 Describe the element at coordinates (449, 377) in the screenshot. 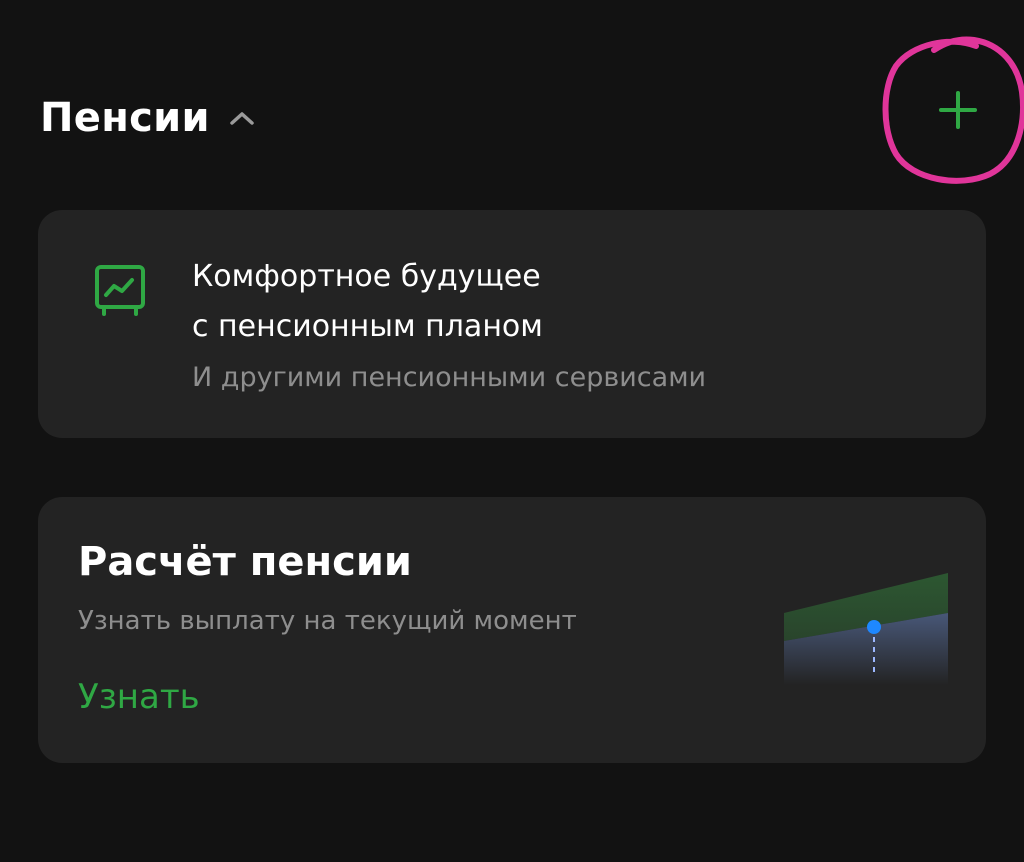

I see `pension-plan-subtitle: И другими пенсионными сервисами` at that location.